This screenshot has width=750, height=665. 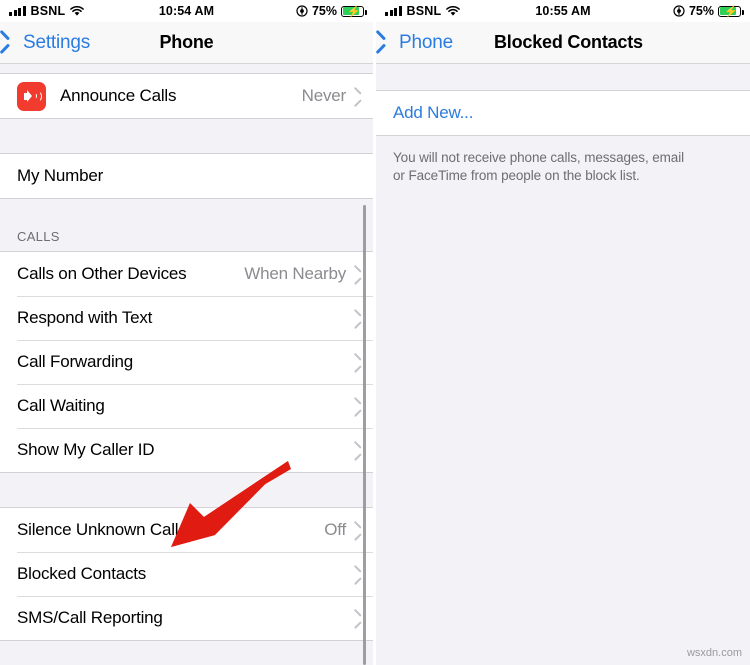 I want to click on back-button-label: Phone, so click(x=426, y=42).